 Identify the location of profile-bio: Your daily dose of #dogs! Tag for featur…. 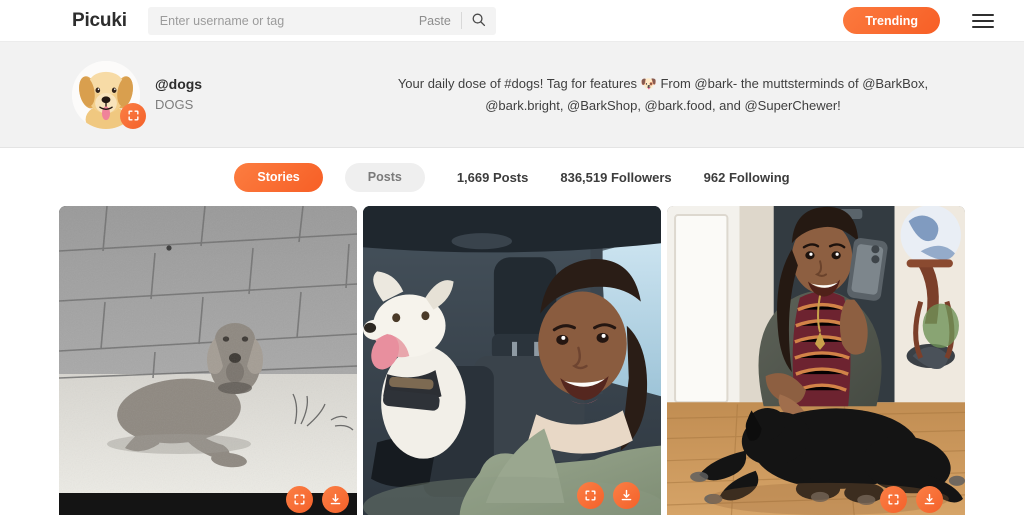
(663, 94).